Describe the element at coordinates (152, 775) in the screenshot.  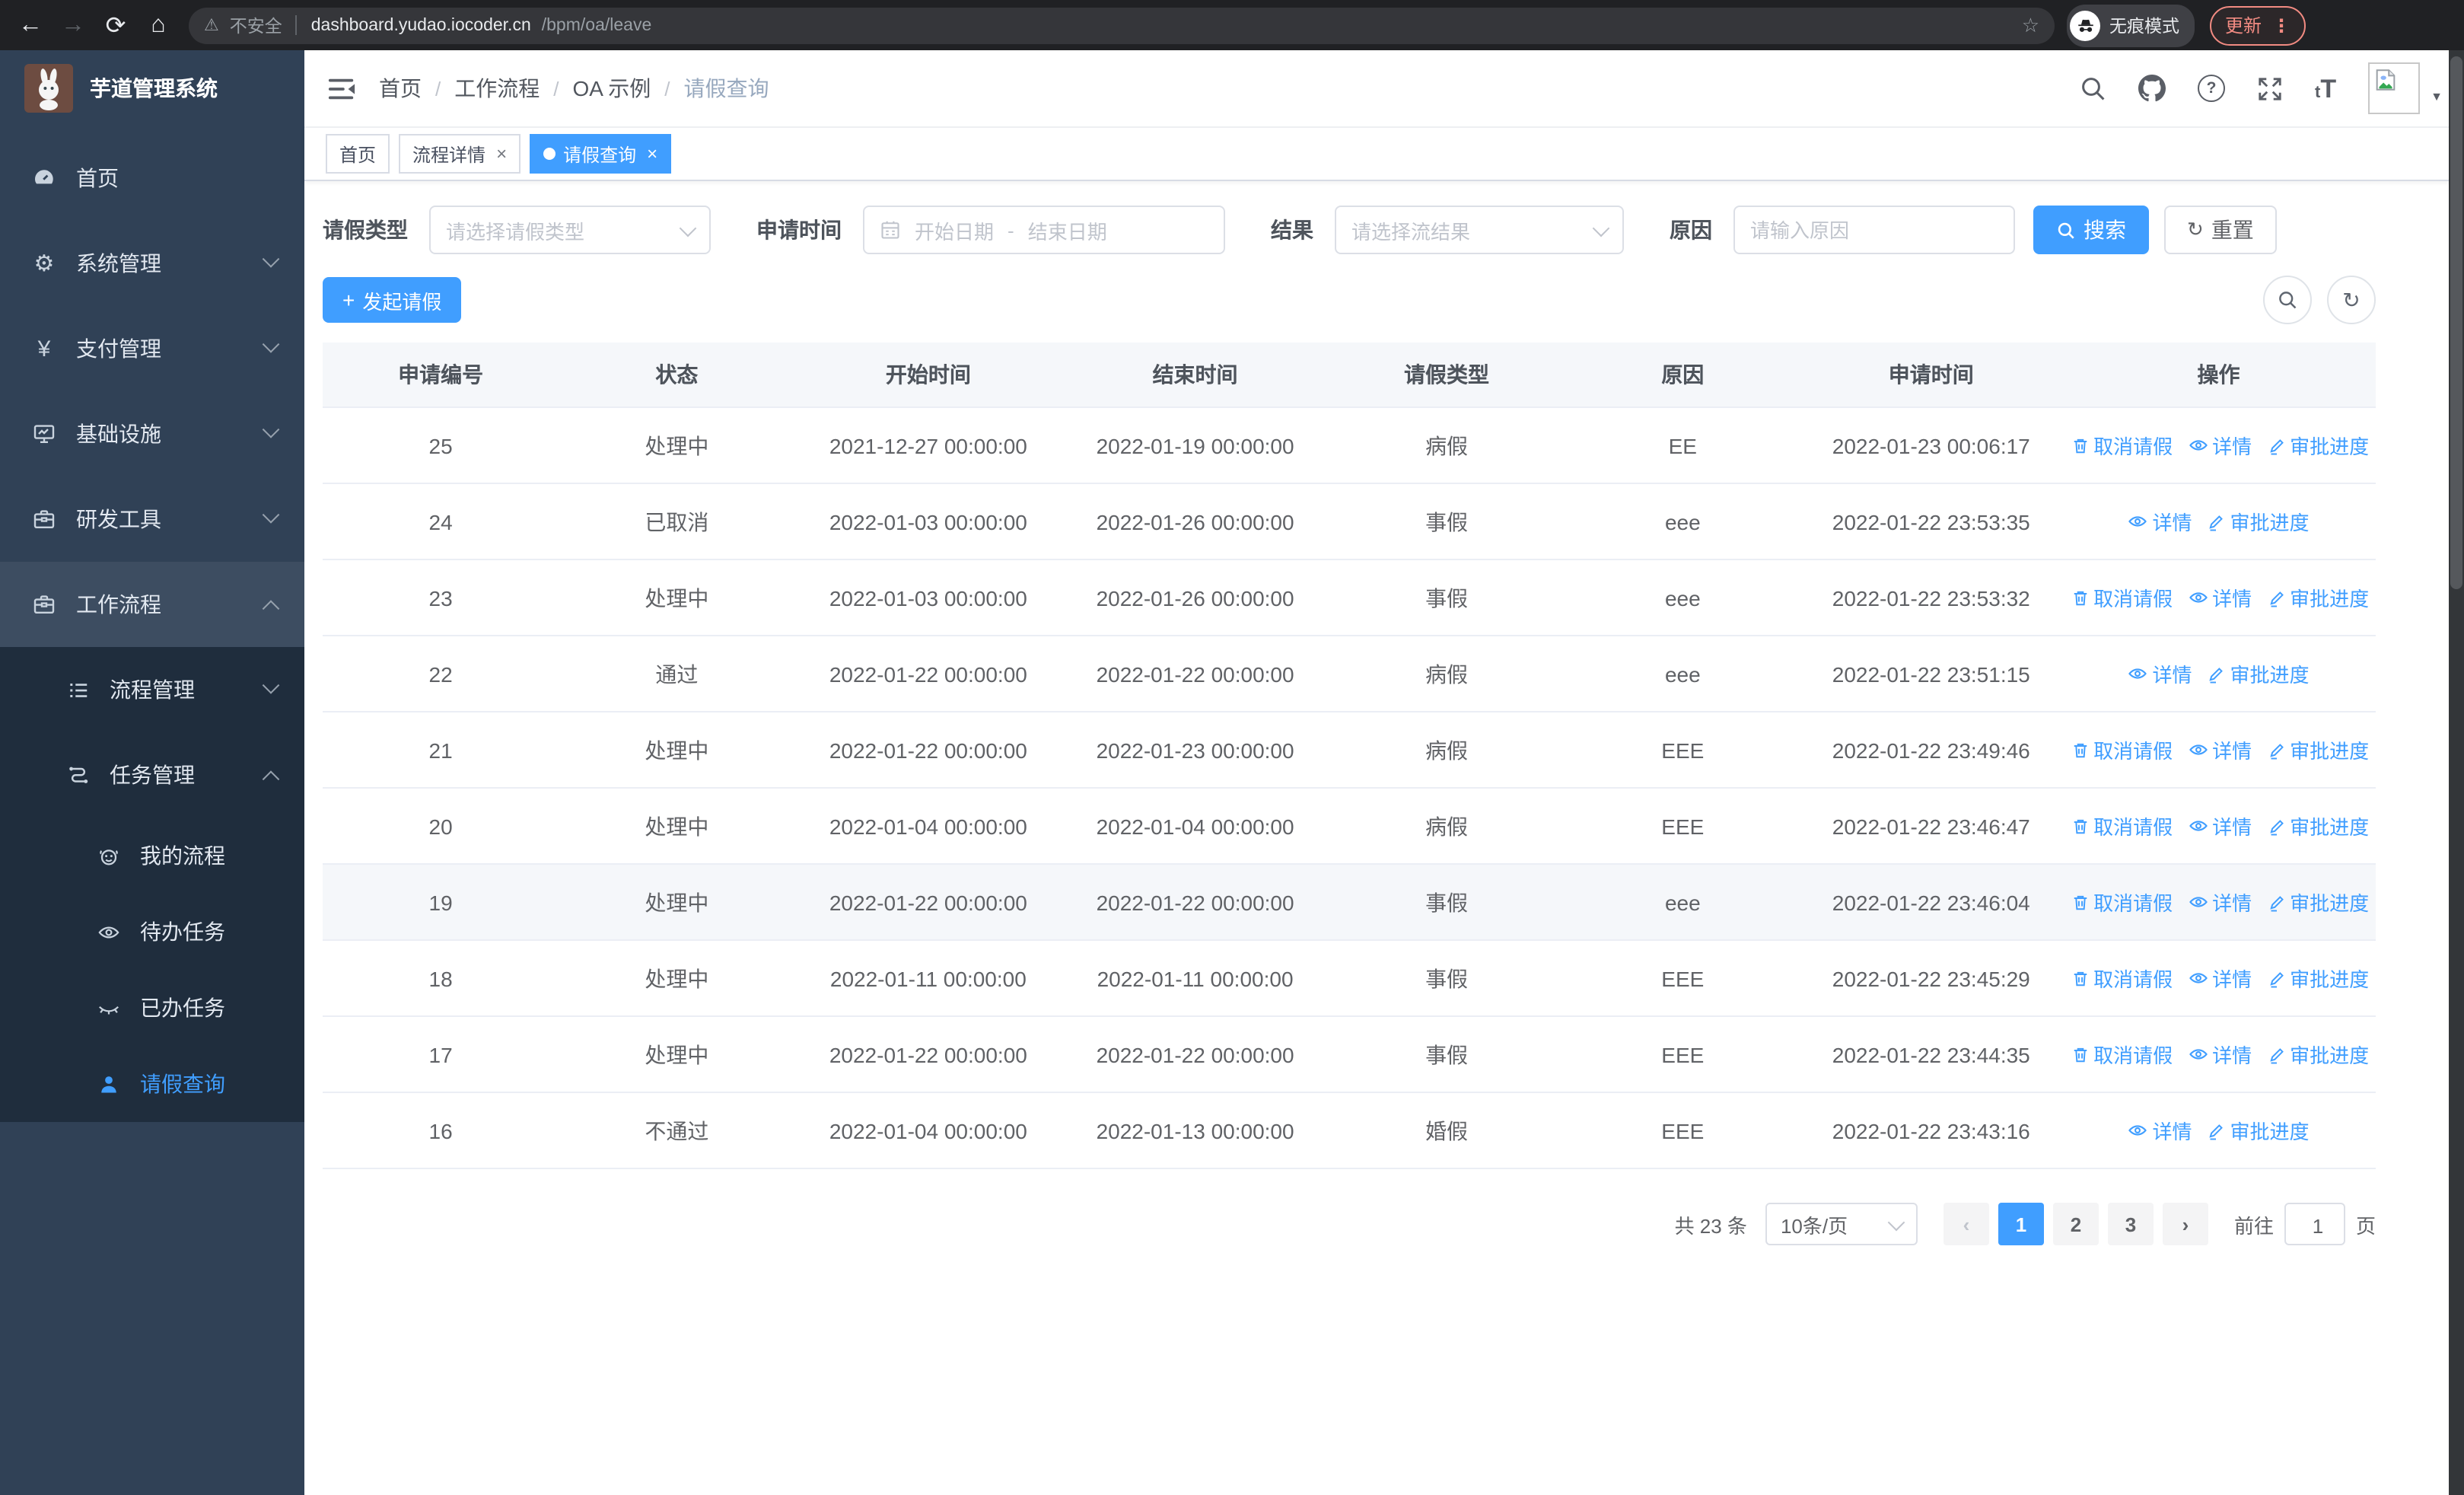
I see `sidebar-item-task-mgmt: 任务管理` at that location.